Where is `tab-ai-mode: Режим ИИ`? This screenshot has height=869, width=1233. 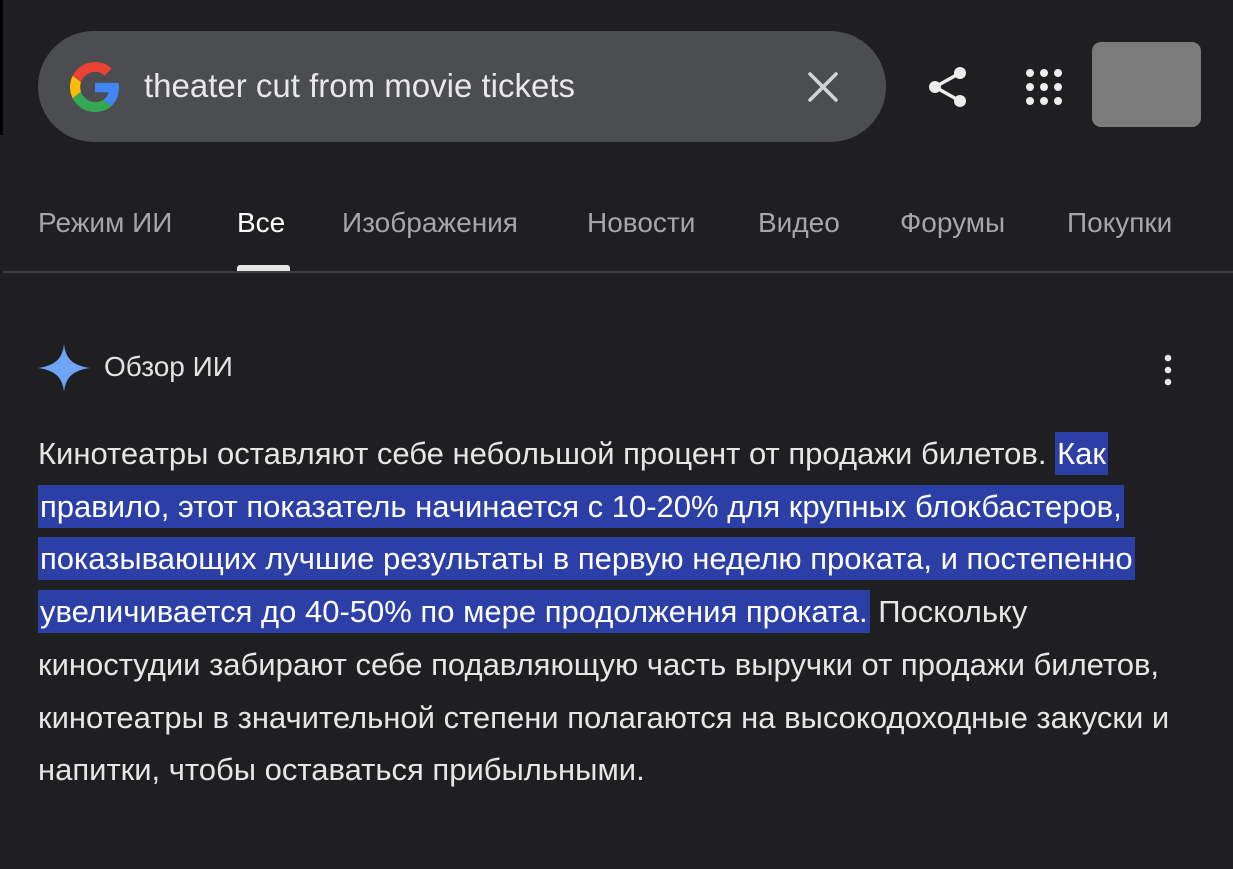 tab-ai-mode: Режим ИИ is located at coordinates (105, 223).